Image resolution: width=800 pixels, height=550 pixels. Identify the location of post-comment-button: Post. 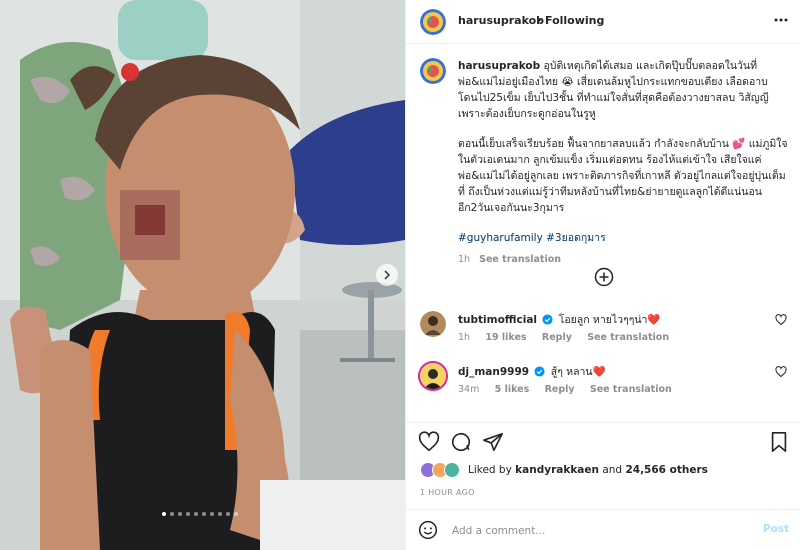
(776, 529).